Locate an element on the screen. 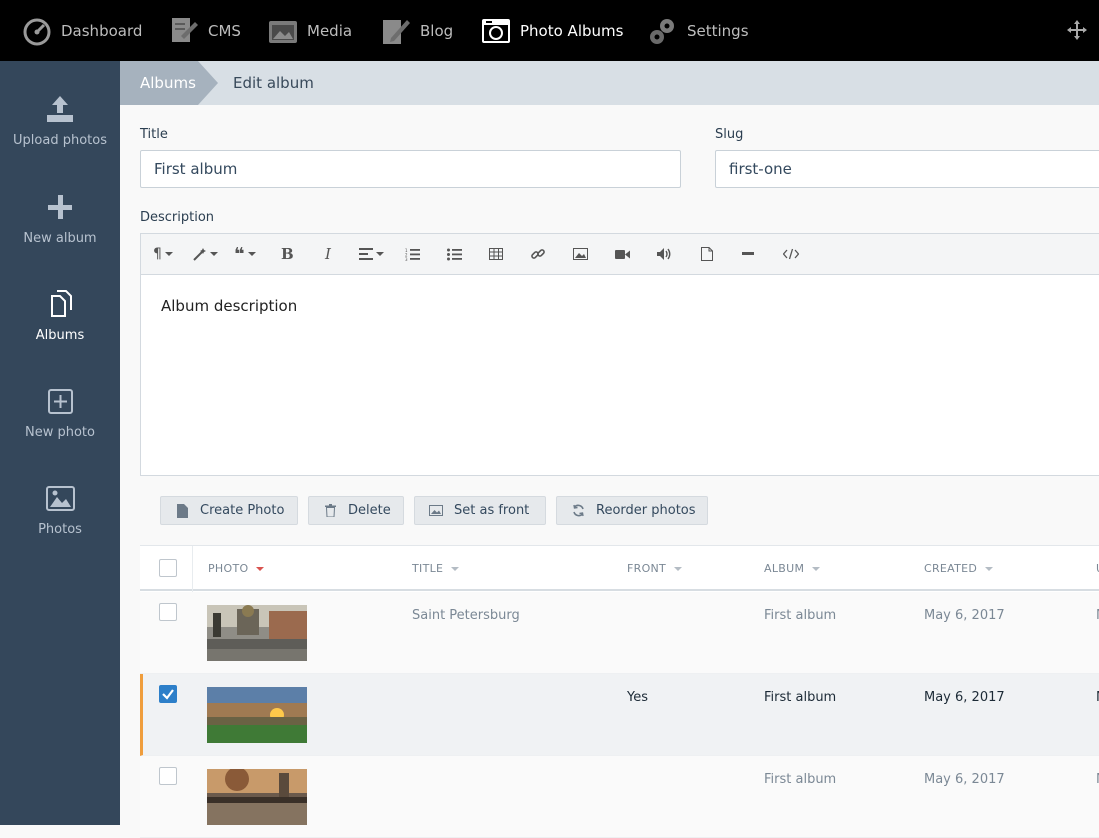 The width and height of the screenshot is (1099, 838). nav-media: Media is located at coordinates (310, 30).